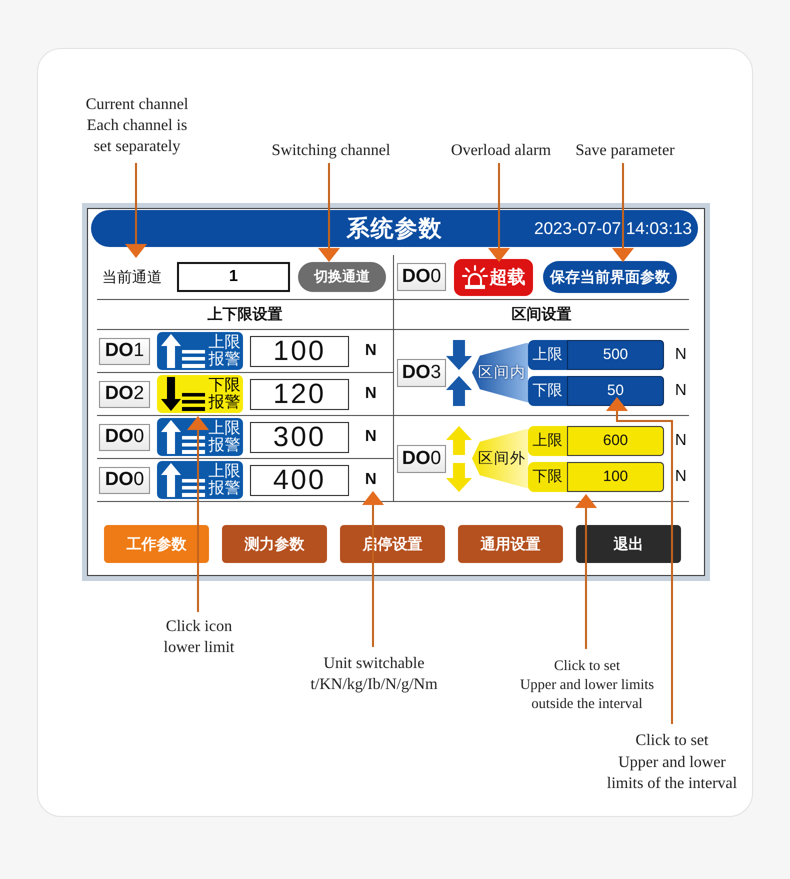  What do you see at coordinates (299, 394) in the screenshot?
I see `value-field: 120` at bounding box center [299, 394].